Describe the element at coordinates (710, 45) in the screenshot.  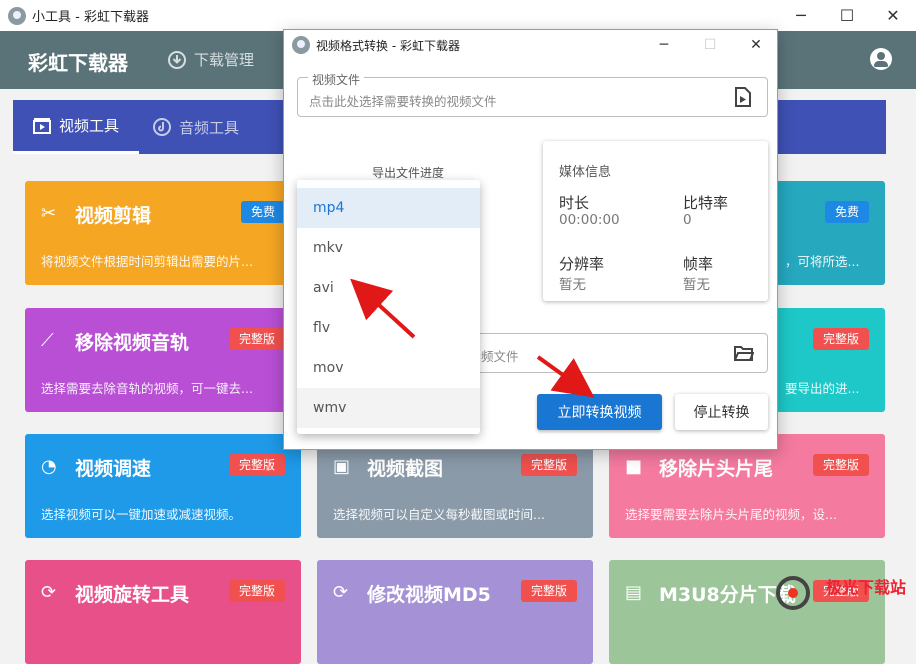
I see `dialog-maximize-button: ☐` at that location.